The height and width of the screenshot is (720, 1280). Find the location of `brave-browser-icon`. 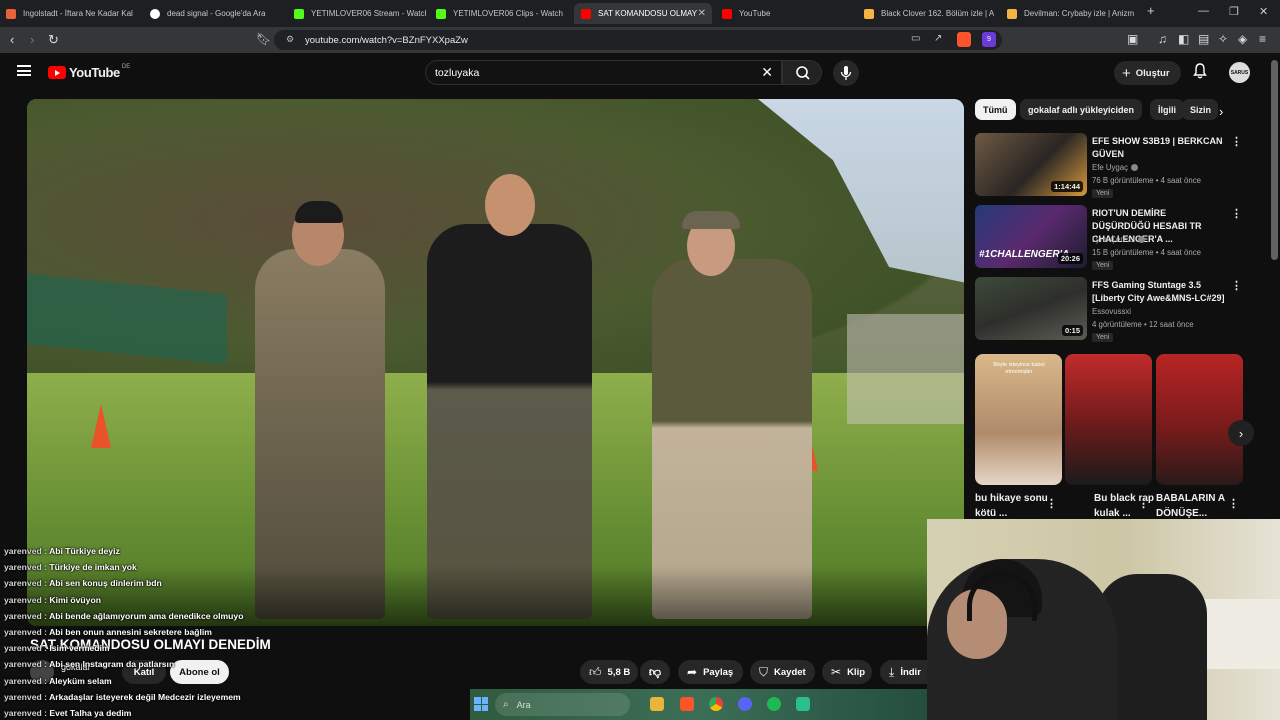

brave-browser-icon is located at coordinates (687, 704).